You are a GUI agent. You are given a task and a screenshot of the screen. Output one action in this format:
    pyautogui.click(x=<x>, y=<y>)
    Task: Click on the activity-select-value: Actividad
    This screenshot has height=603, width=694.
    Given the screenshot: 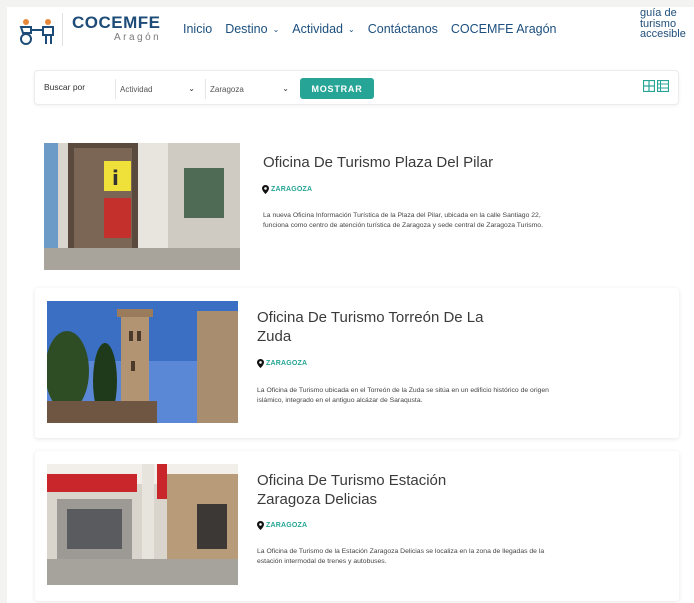 What is the action you would take?
    pyautogui.click(x=136, y=89)
    